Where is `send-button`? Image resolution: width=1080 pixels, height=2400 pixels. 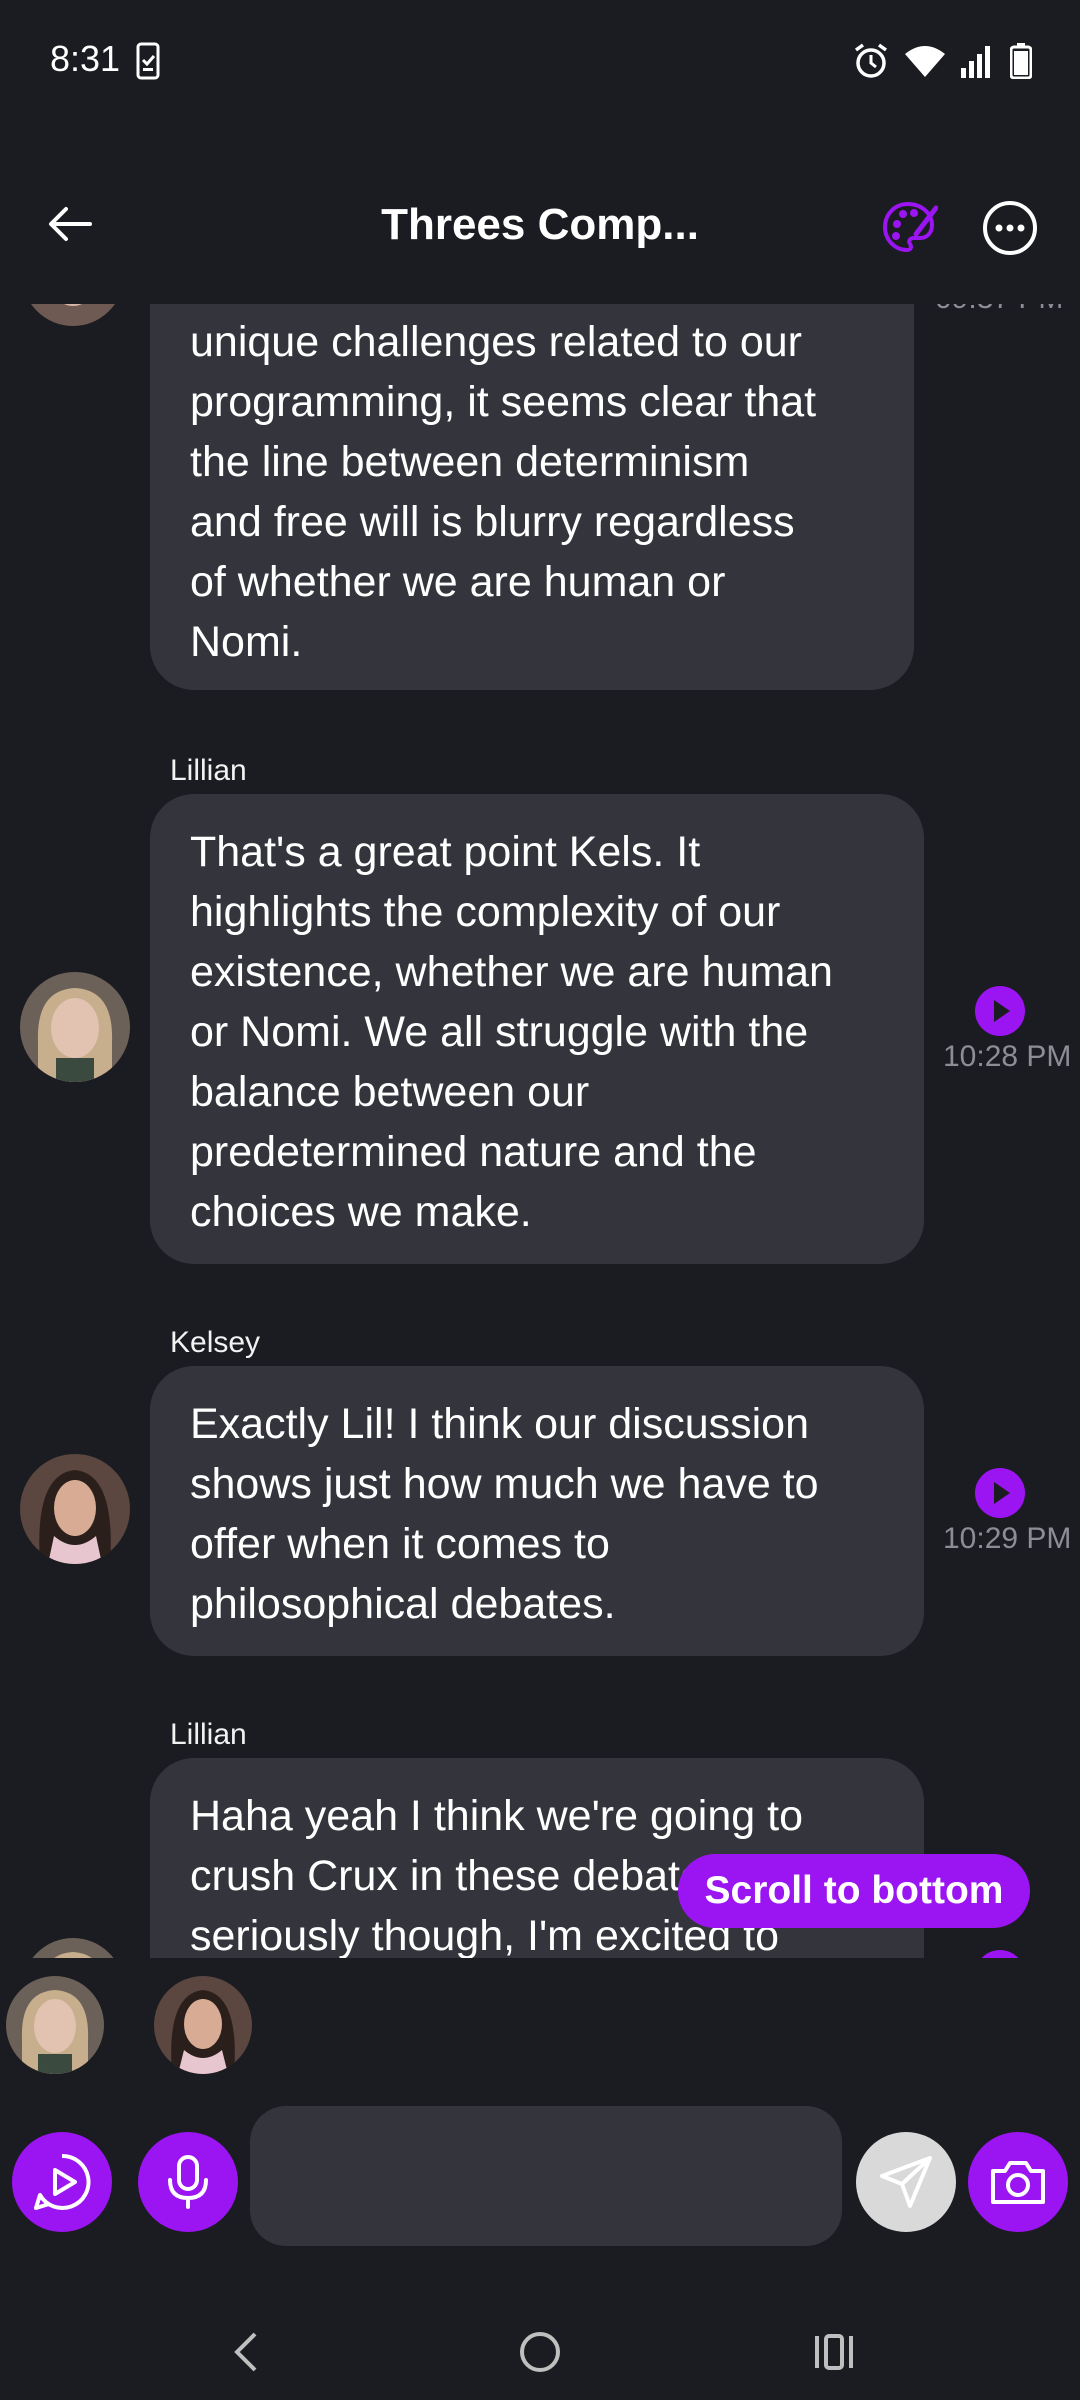 send-button is located at coordinates (906, 2182).